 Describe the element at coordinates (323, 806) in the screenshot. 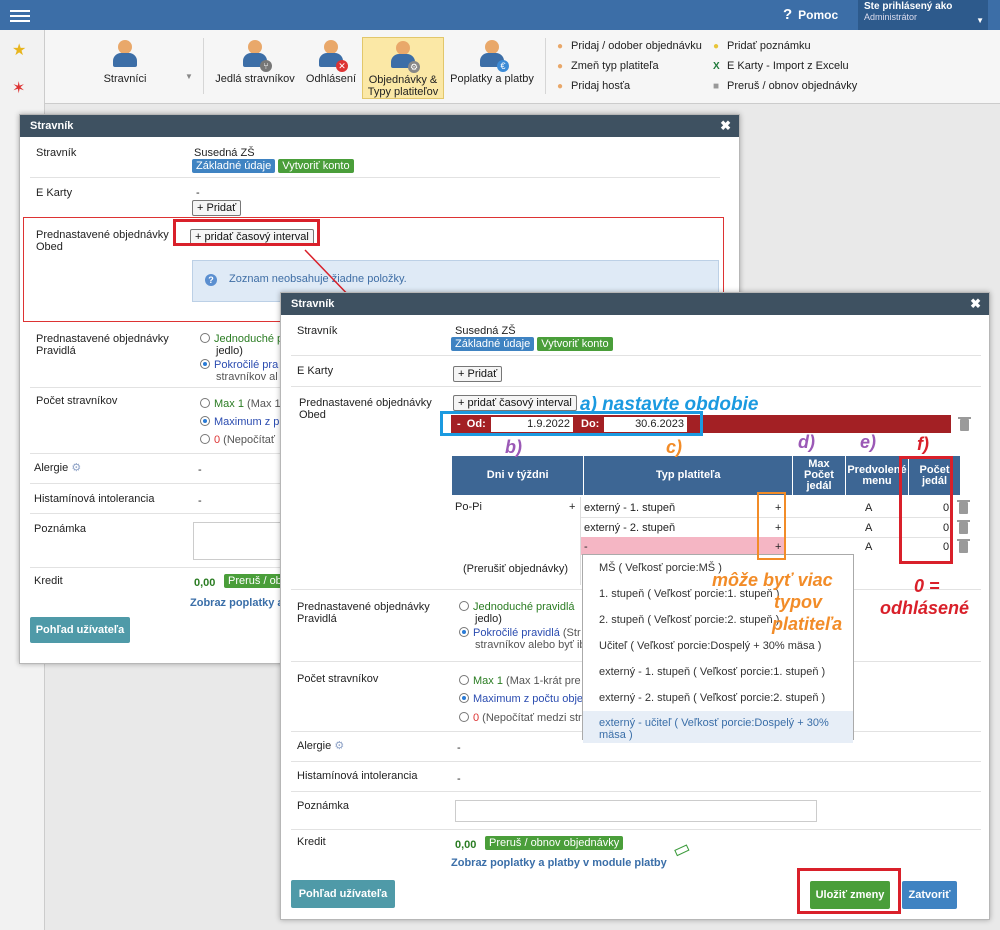

I see `label-note: Poznámka` at that location.